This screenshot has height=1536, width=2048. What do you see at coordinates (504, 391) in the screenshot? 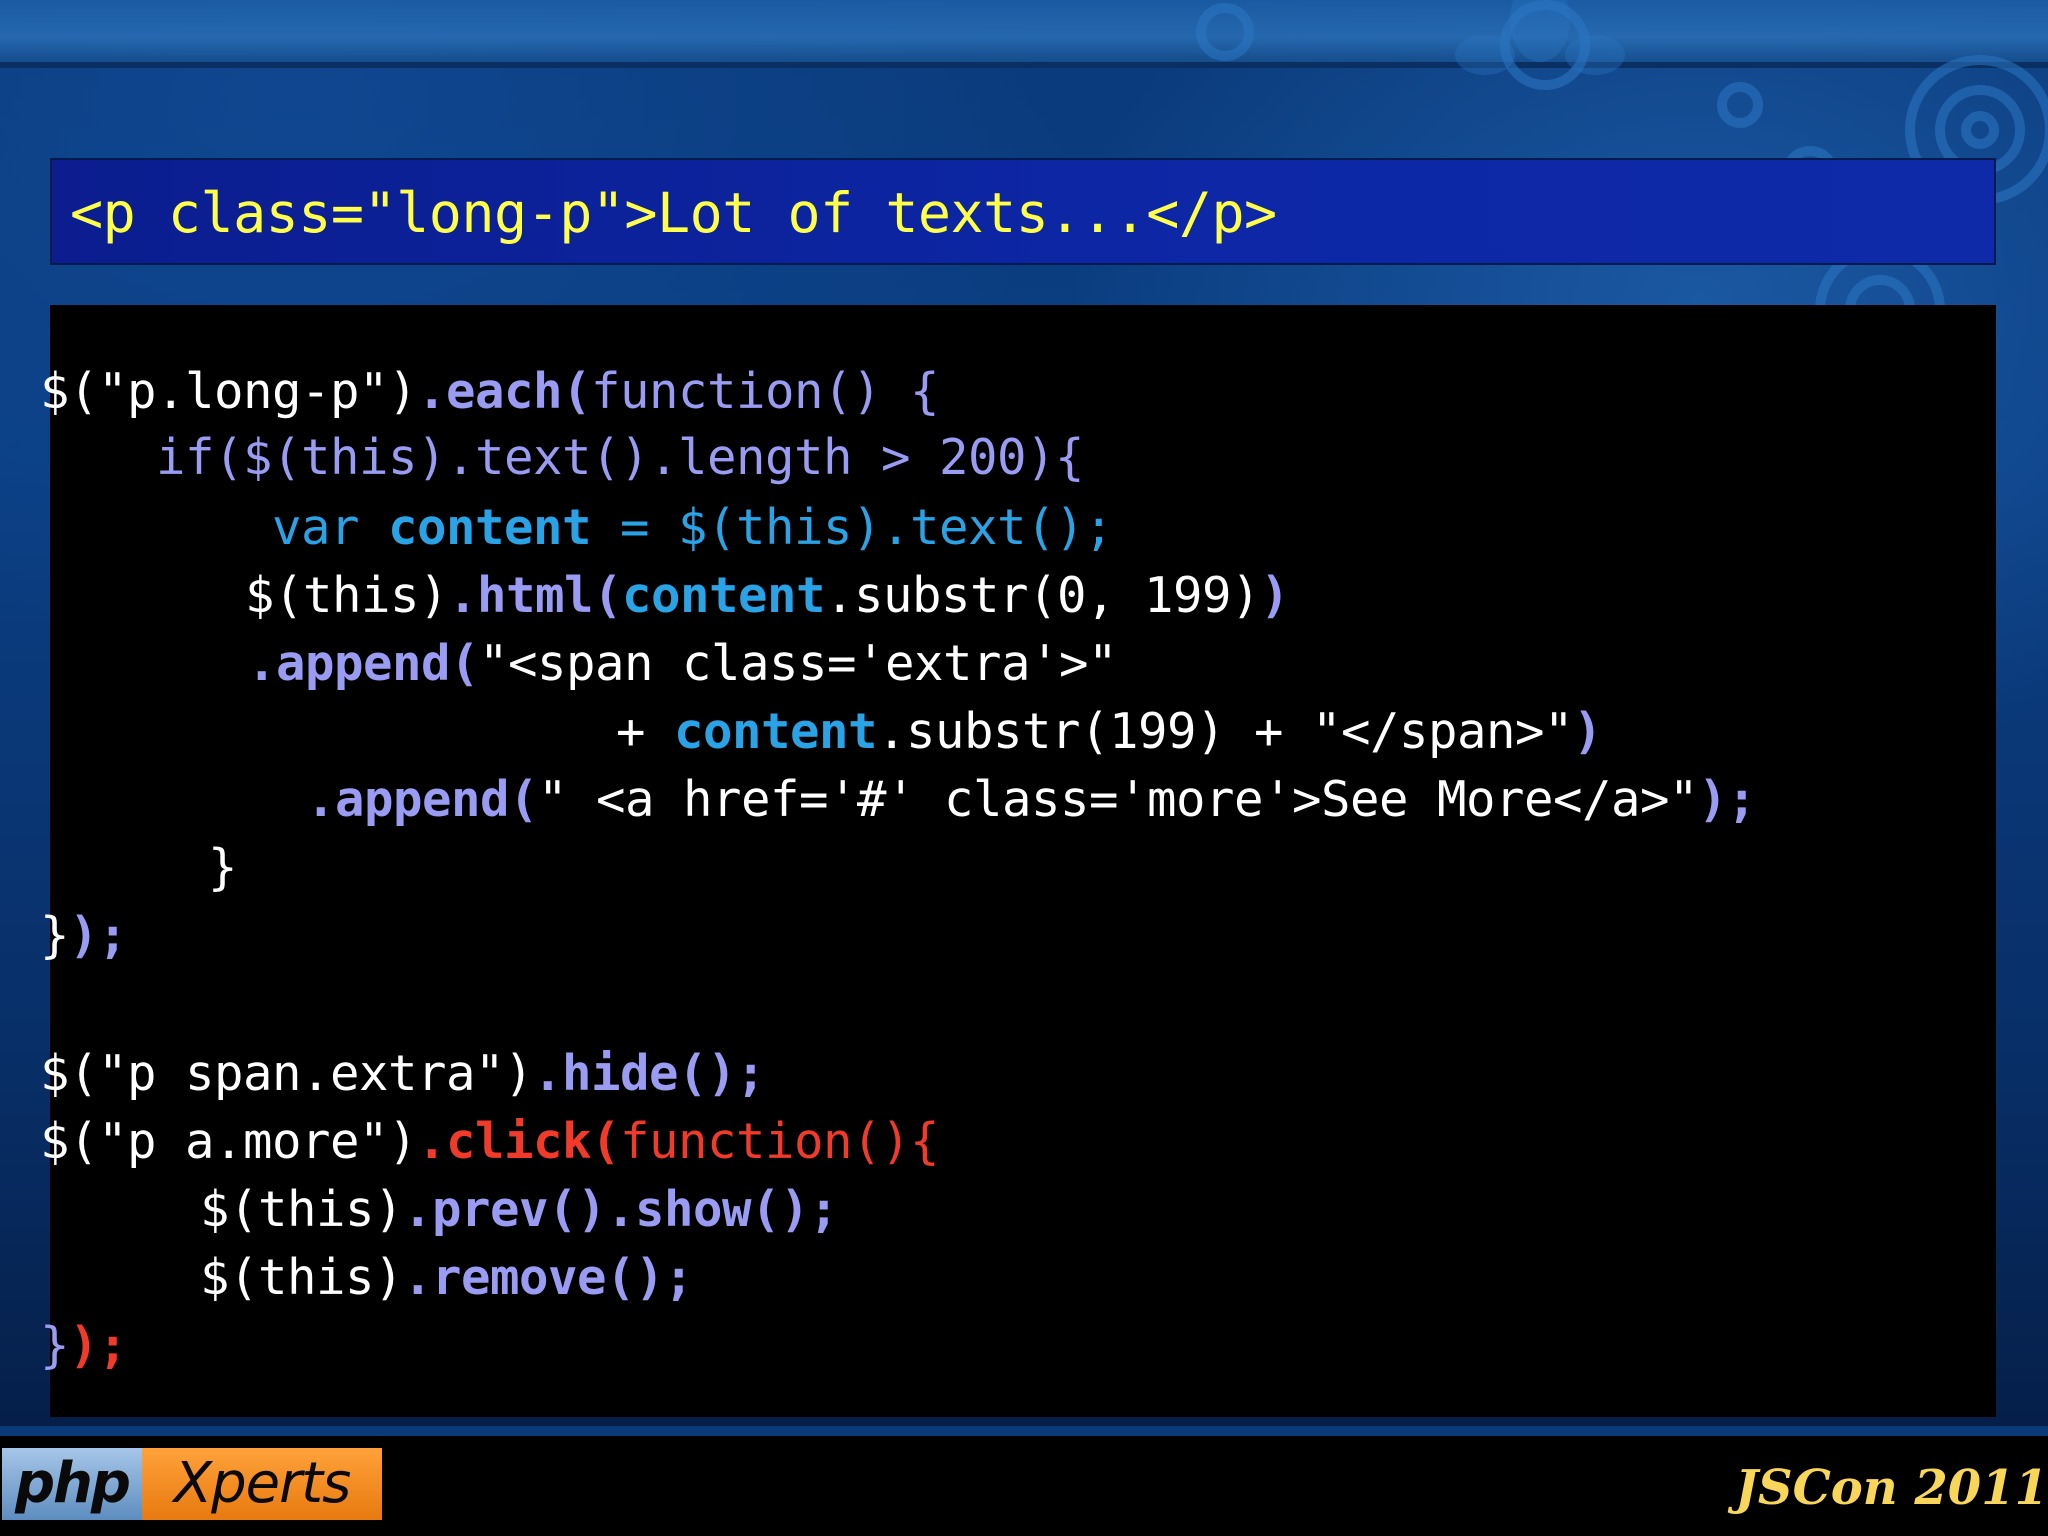
I see `code-token: .each(` at bounding box center [504, 391].